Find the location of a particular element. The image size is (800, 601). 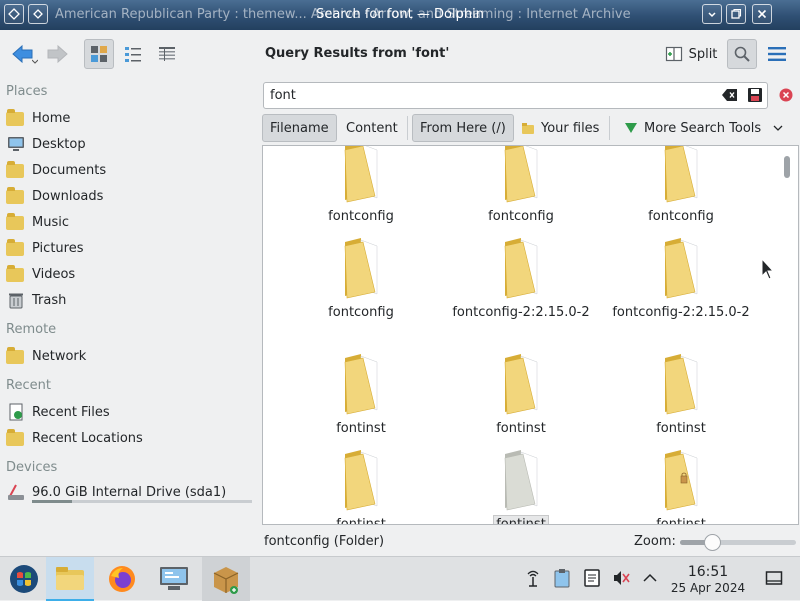

forward-button is located at coordinates (57, 54).